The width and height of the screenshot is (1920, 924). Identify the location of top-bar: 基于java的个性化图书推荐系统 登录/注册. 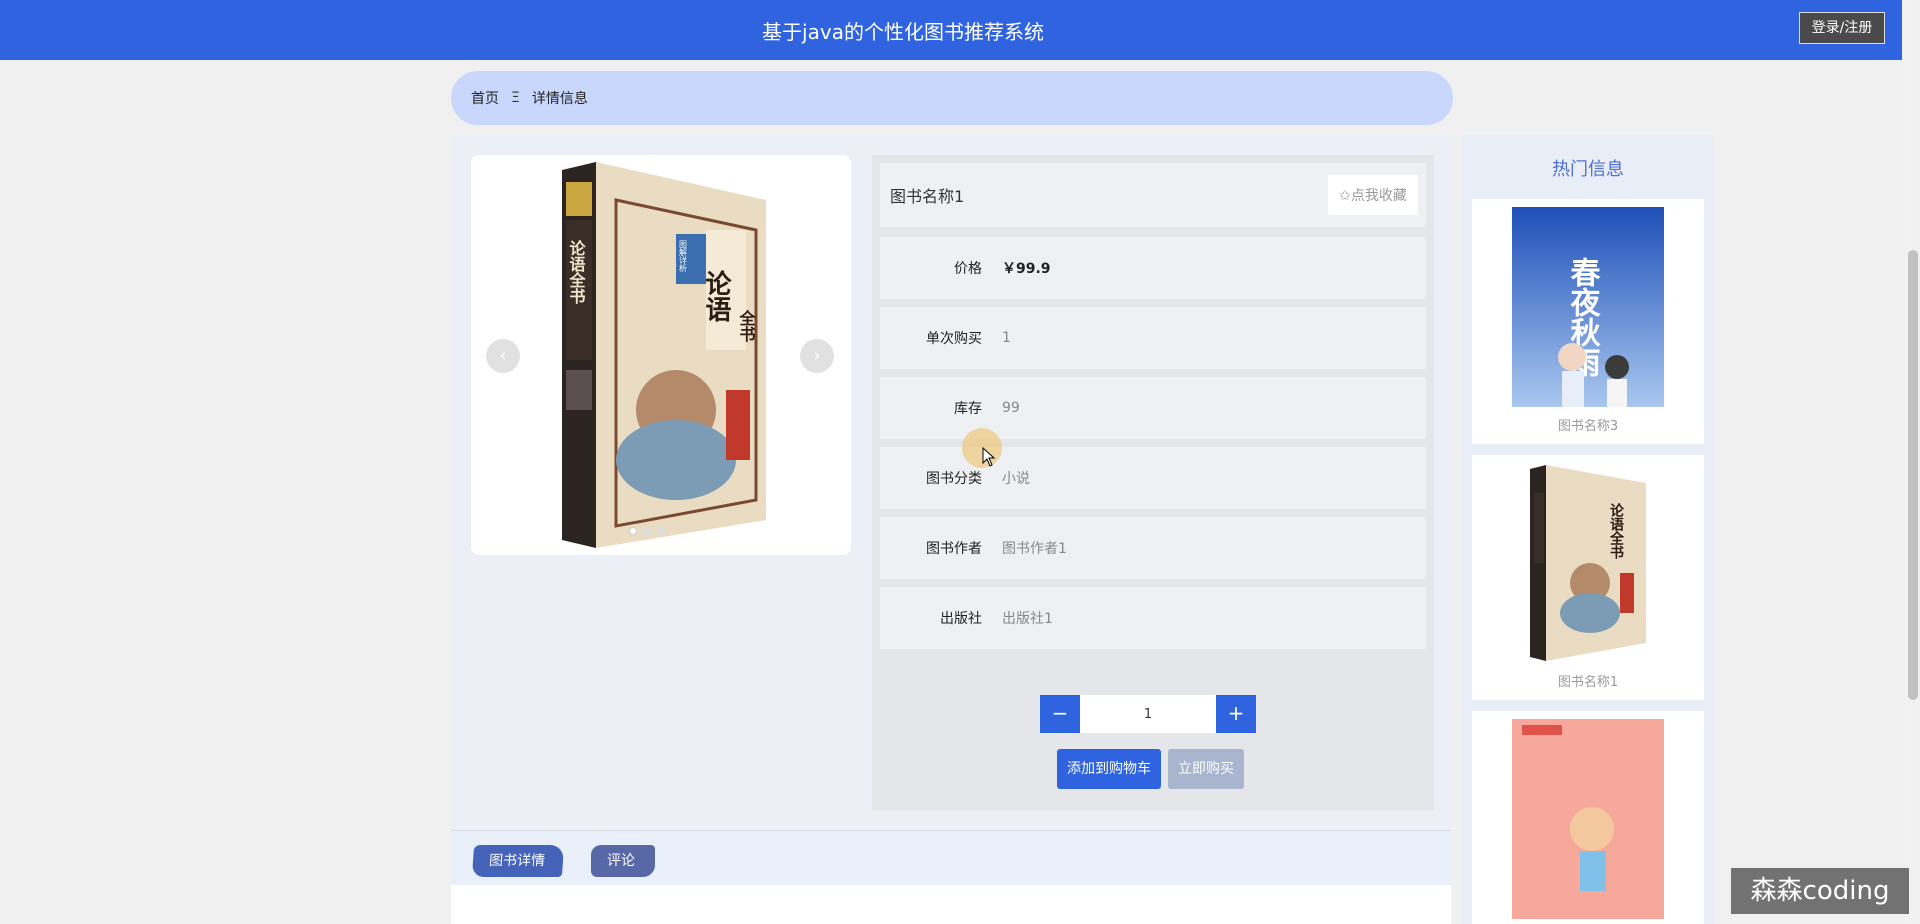
(951, 30).